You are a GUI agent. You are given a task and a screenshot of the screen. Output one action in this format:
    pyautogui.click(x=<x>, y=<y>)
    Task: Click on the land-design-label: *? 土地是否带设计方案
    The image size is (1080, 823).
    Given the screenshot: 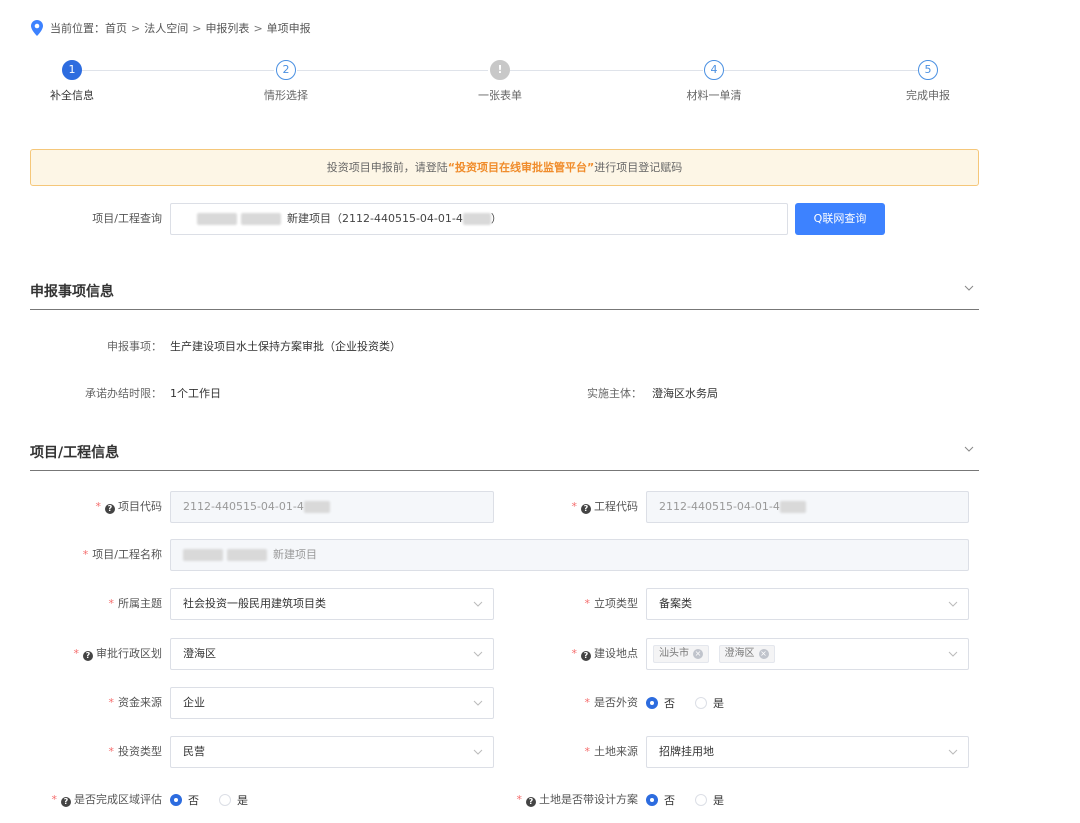 What is the action you would take?
    pyautogui.click(x=577, y=800)
    